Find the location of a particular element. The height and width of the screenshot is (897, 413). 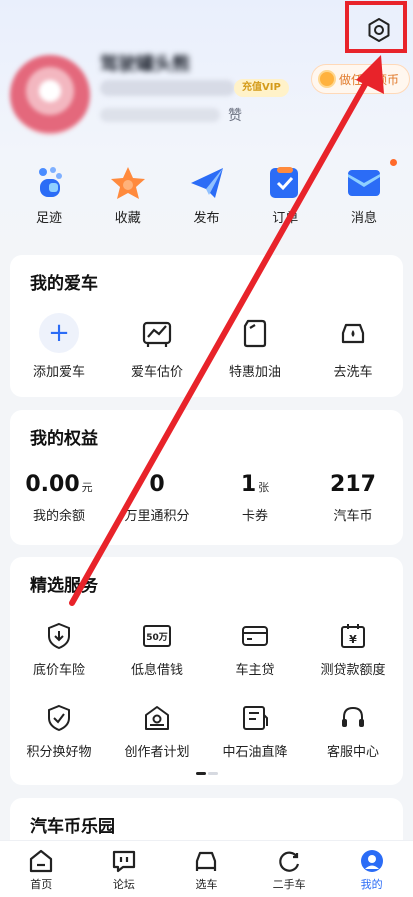

quick-favorites: 收藏 is located at coordinates (128, 196).